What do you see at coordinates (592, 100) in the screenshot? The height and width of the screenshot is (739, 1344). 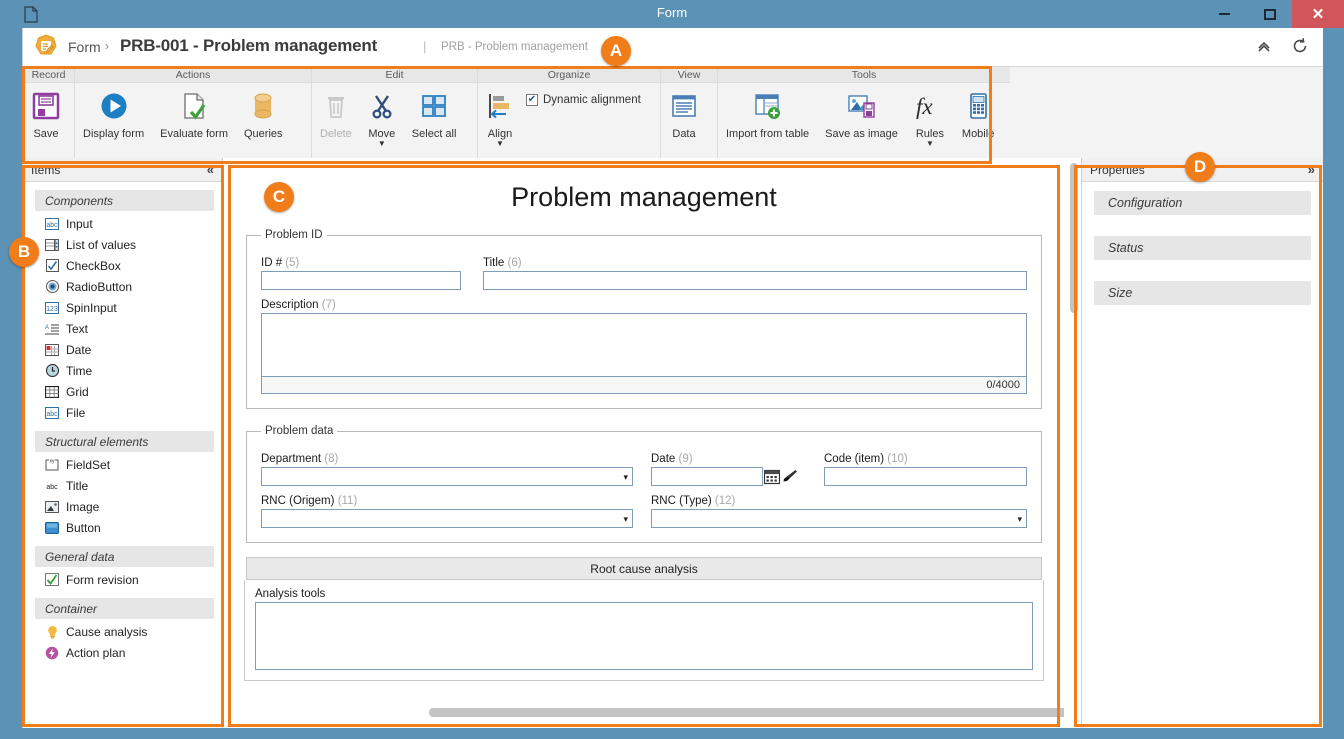 I see `checkbox-label: Dynamic alignment` at bounding box center [592, 100].